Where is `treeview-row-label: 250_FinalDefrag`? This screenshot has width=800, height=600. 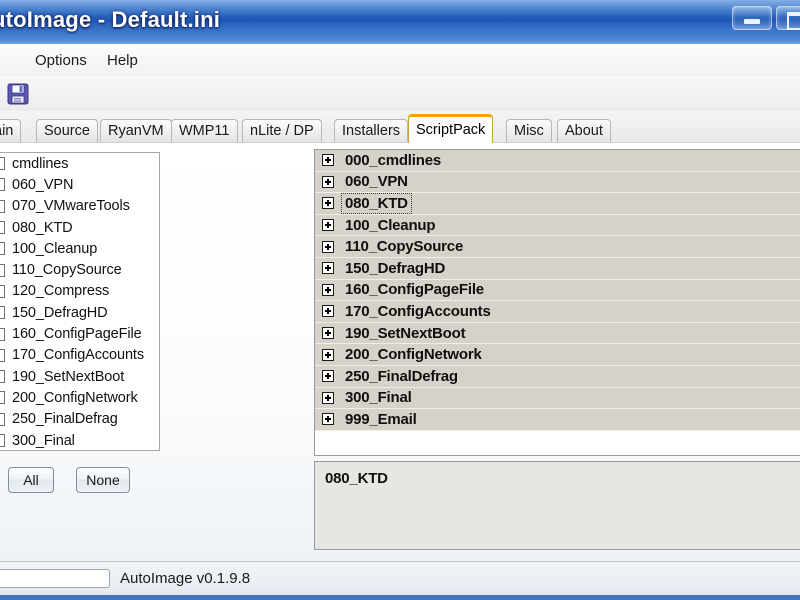
treeview-row-label: 250_FinalDefrag is located at coordinates (401, 376).